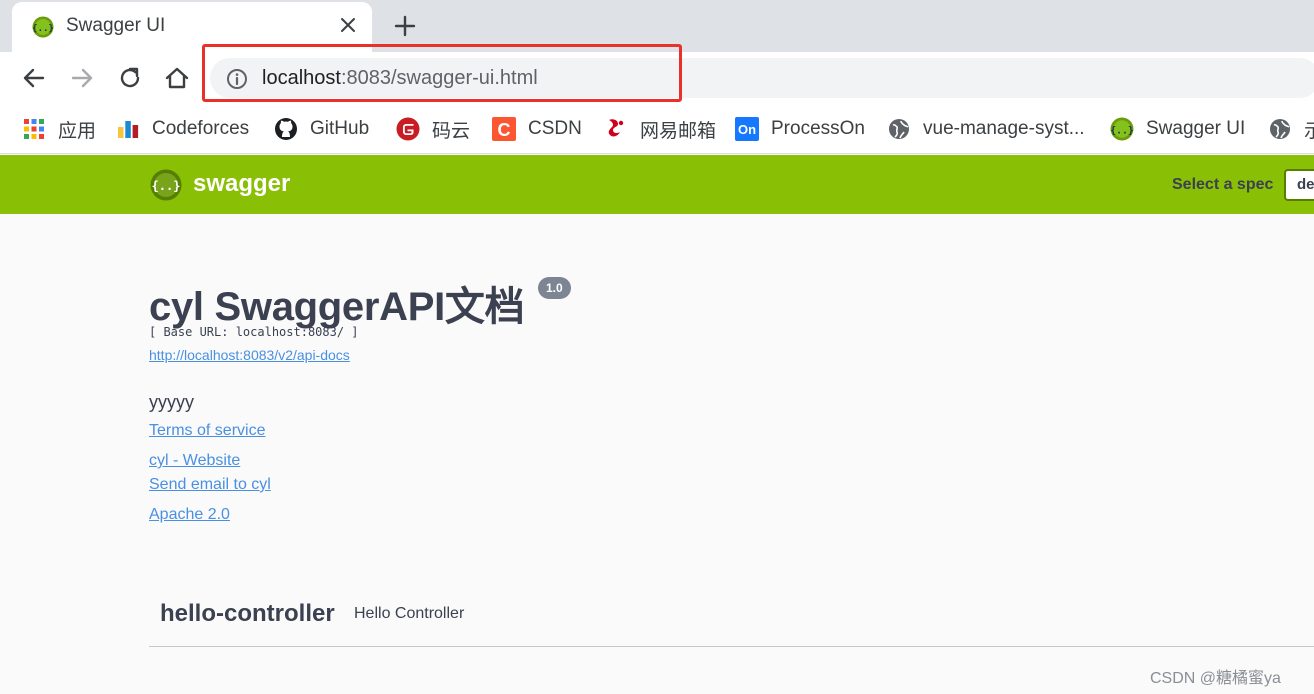 This screenshot has height=694, width=1314. I want to click on bookmark-swagger-ui: {..} Swagger UI, so click(1177, 129).